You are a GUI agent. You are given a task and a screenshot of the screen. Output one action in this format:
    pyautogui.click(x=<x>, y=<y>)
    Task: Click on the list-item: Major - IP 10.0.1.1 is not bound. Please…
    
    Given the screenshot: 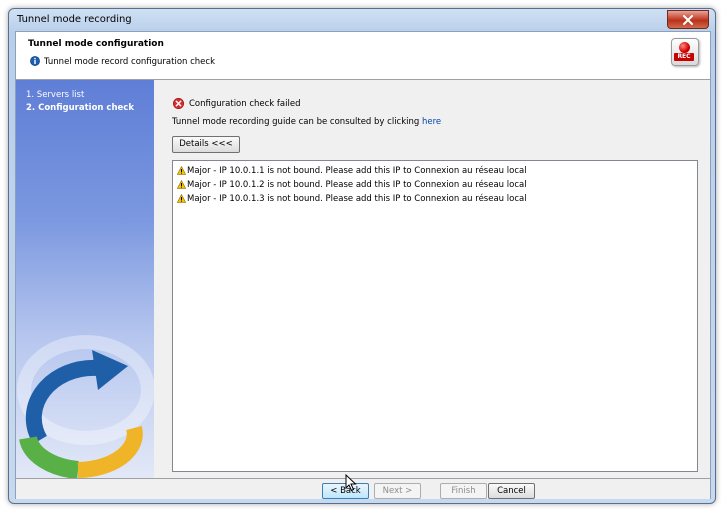 What is the action you would take?
    pyautogui.click(x=352, y=170)
    